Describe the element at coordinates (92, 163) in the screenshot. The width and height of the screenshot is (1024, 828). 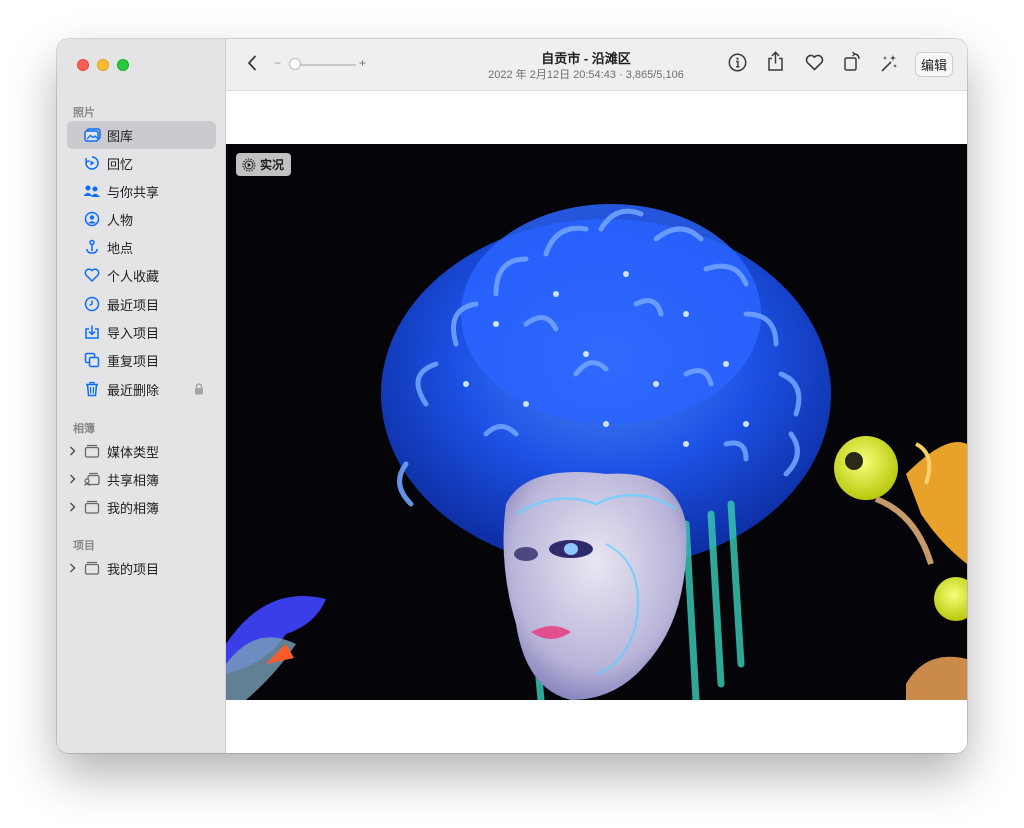
I see `memories-icon` at that location.